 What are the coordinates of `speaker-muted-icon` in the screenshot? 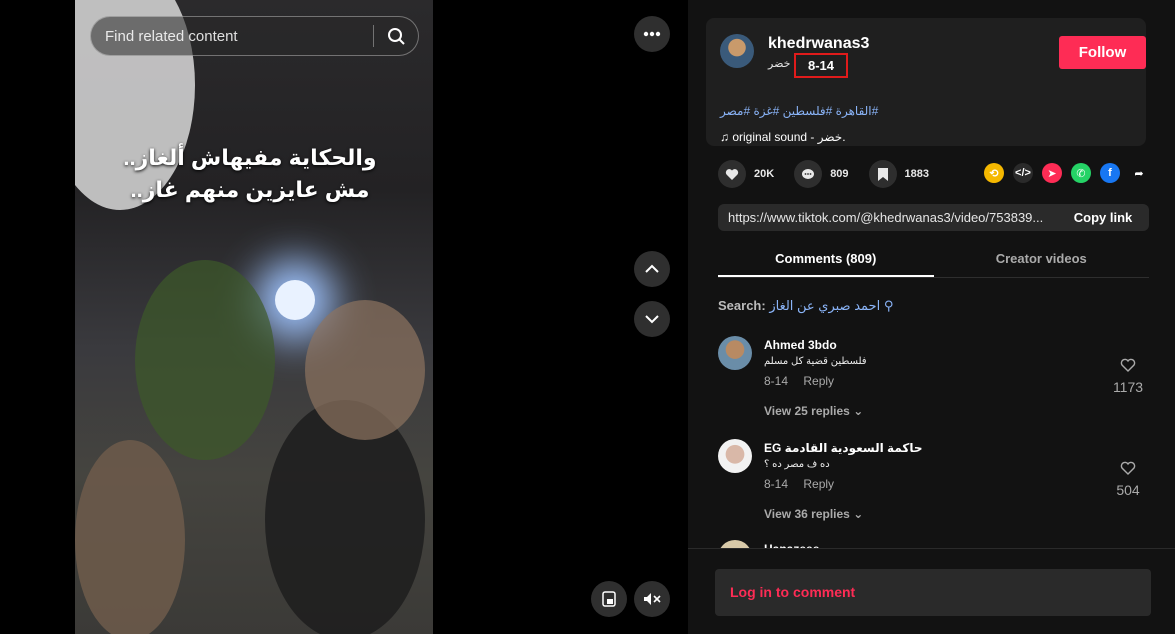 It's located at (652, 599).